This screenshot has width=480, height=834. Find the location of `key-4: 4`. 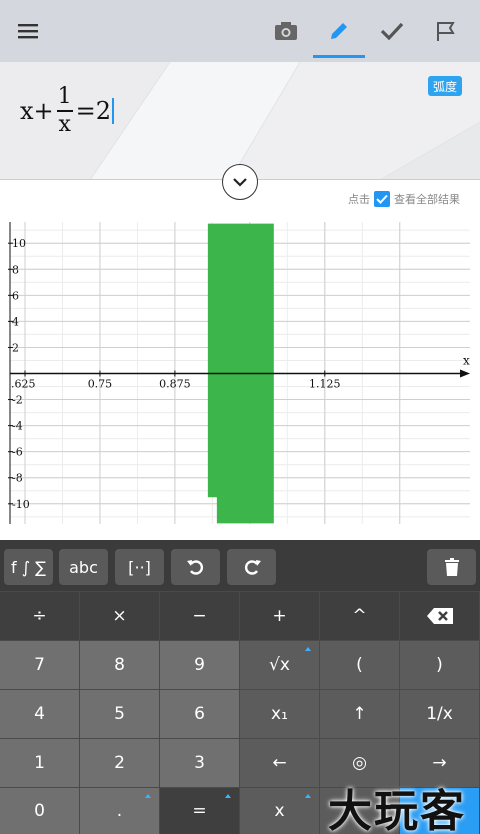

key-4: 4 is located at coordinates (39, 714).